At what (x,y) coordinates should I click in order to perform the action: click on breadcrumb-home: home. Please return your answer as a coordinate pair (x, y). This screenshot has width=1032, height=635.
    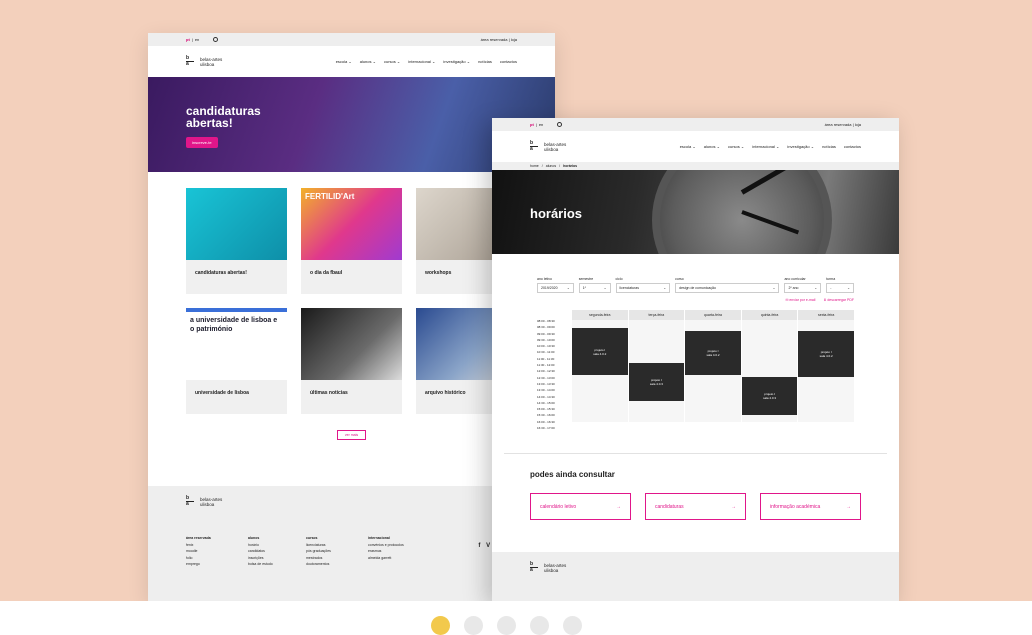
    Looking at the image, I should click on (534, 166).